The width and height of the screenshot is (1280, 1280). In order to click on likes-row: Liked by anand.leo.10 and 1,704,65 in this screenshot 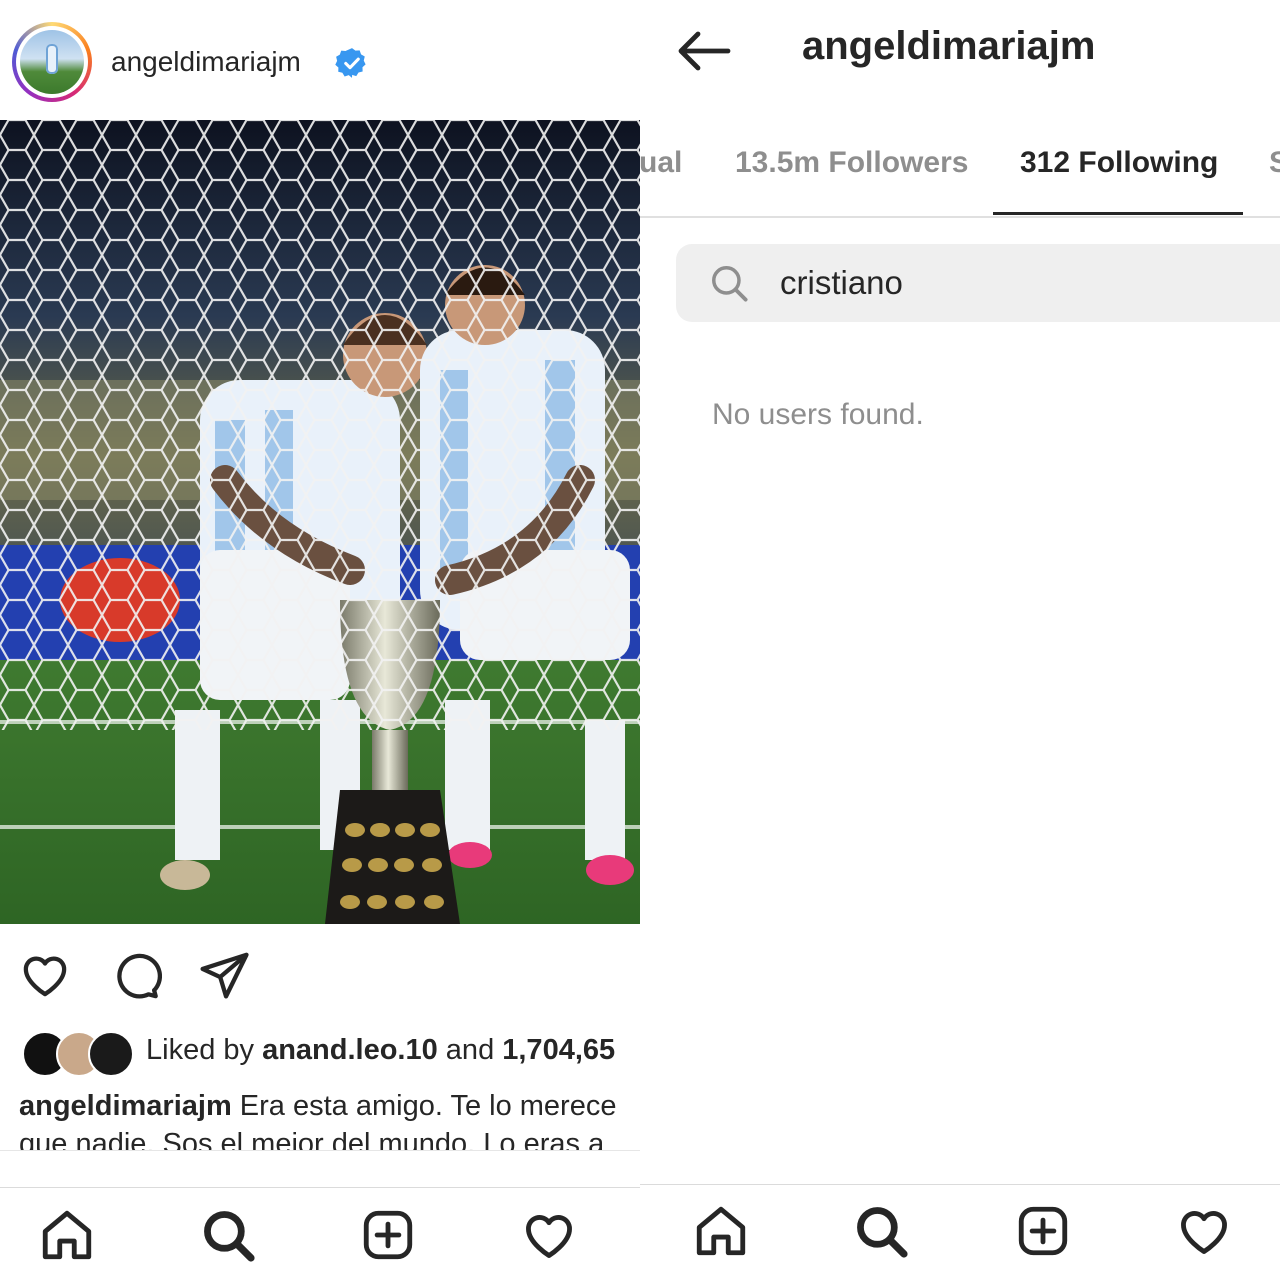, I will do `click(320, 1053)`.